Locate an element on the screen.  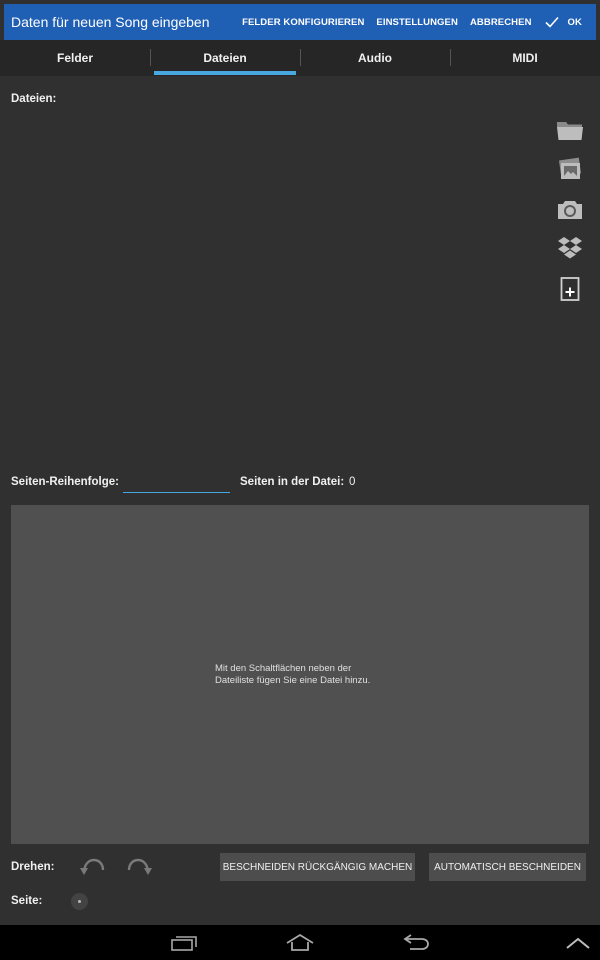
configure-fields-button: FELDER KONFIGURIEREN is located at coordinates (303, 22).